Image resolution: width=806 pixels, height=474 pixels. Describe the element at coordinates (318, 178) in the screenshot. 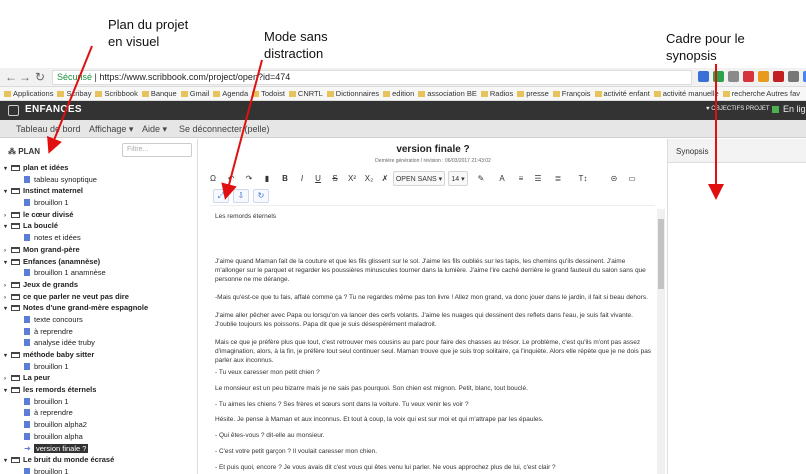

I see `underline-button: U` at that location.